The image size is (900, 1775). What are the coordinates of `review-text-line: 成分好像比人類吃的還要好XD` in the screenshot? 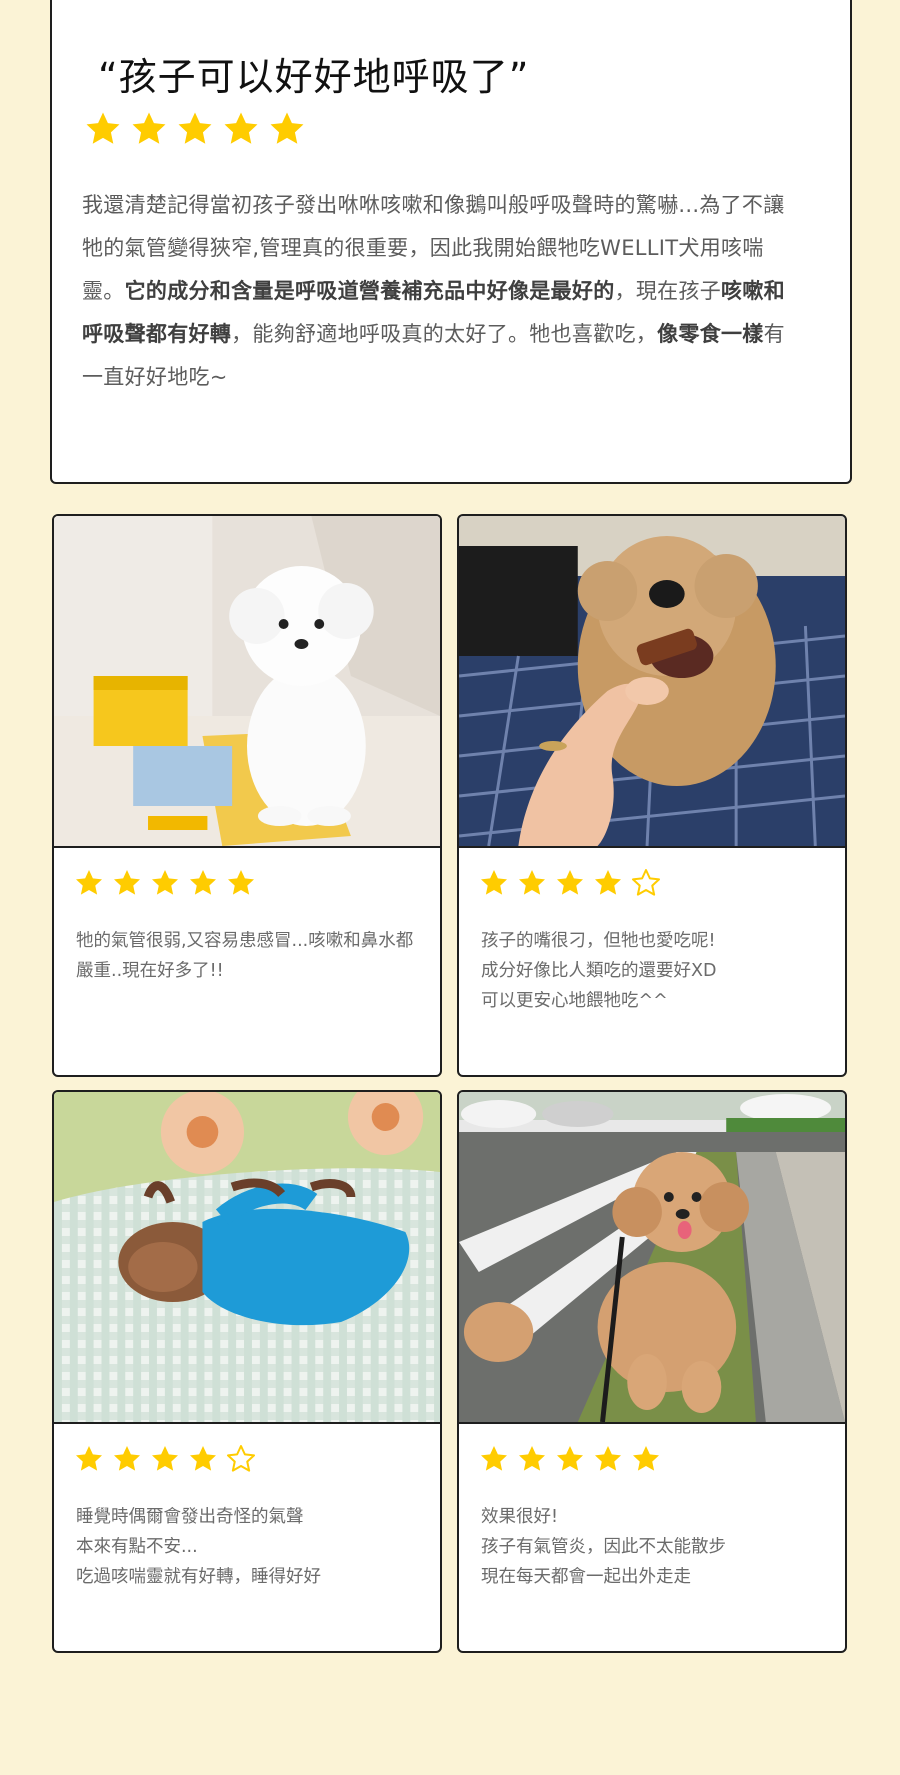 It's located at (599, 971).